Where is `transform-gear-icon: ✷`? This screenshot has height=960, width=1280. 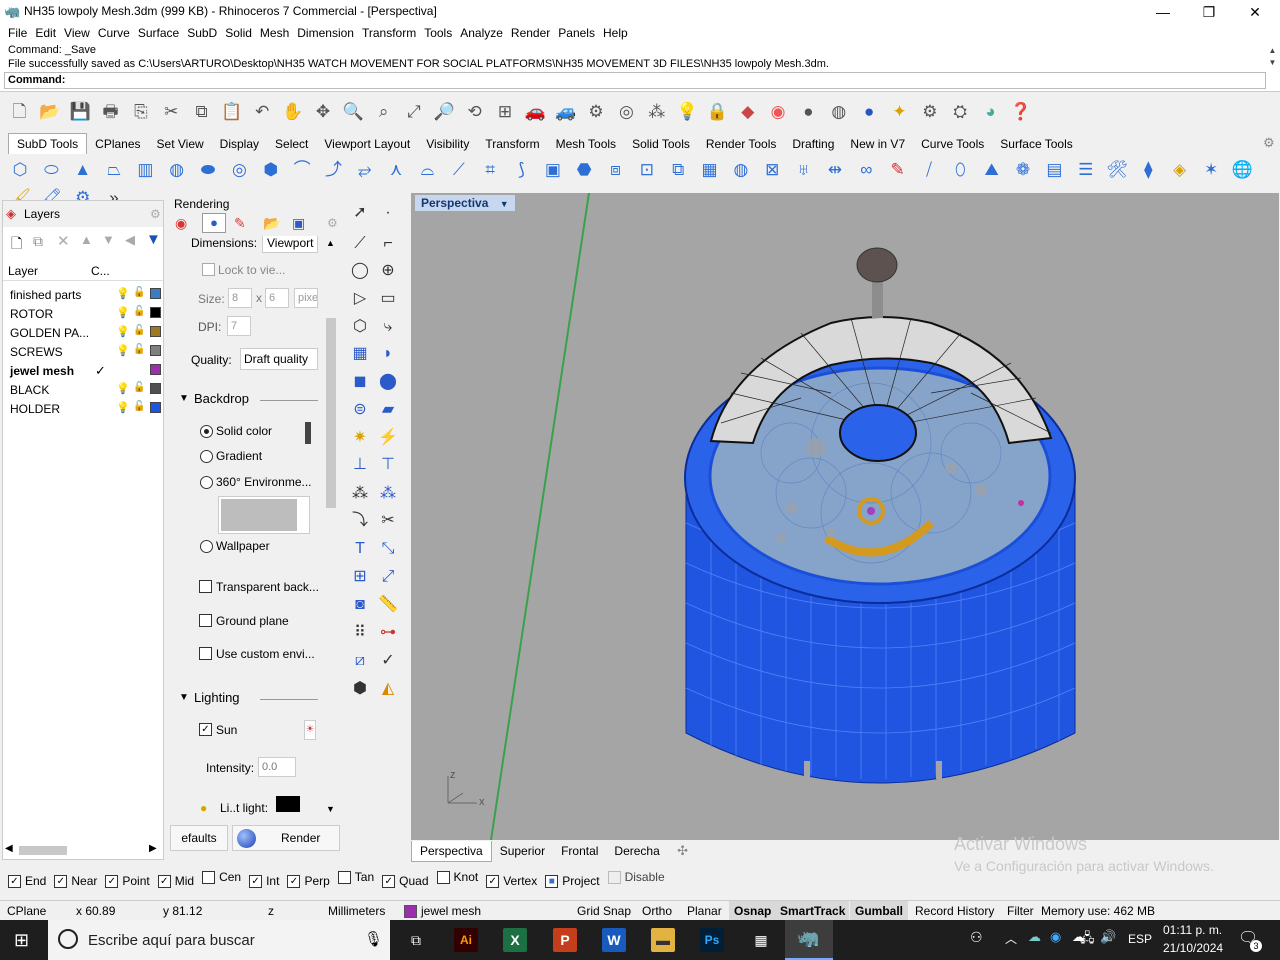
transform-gear-icon: ✷ is located at coordinates (360, 438).